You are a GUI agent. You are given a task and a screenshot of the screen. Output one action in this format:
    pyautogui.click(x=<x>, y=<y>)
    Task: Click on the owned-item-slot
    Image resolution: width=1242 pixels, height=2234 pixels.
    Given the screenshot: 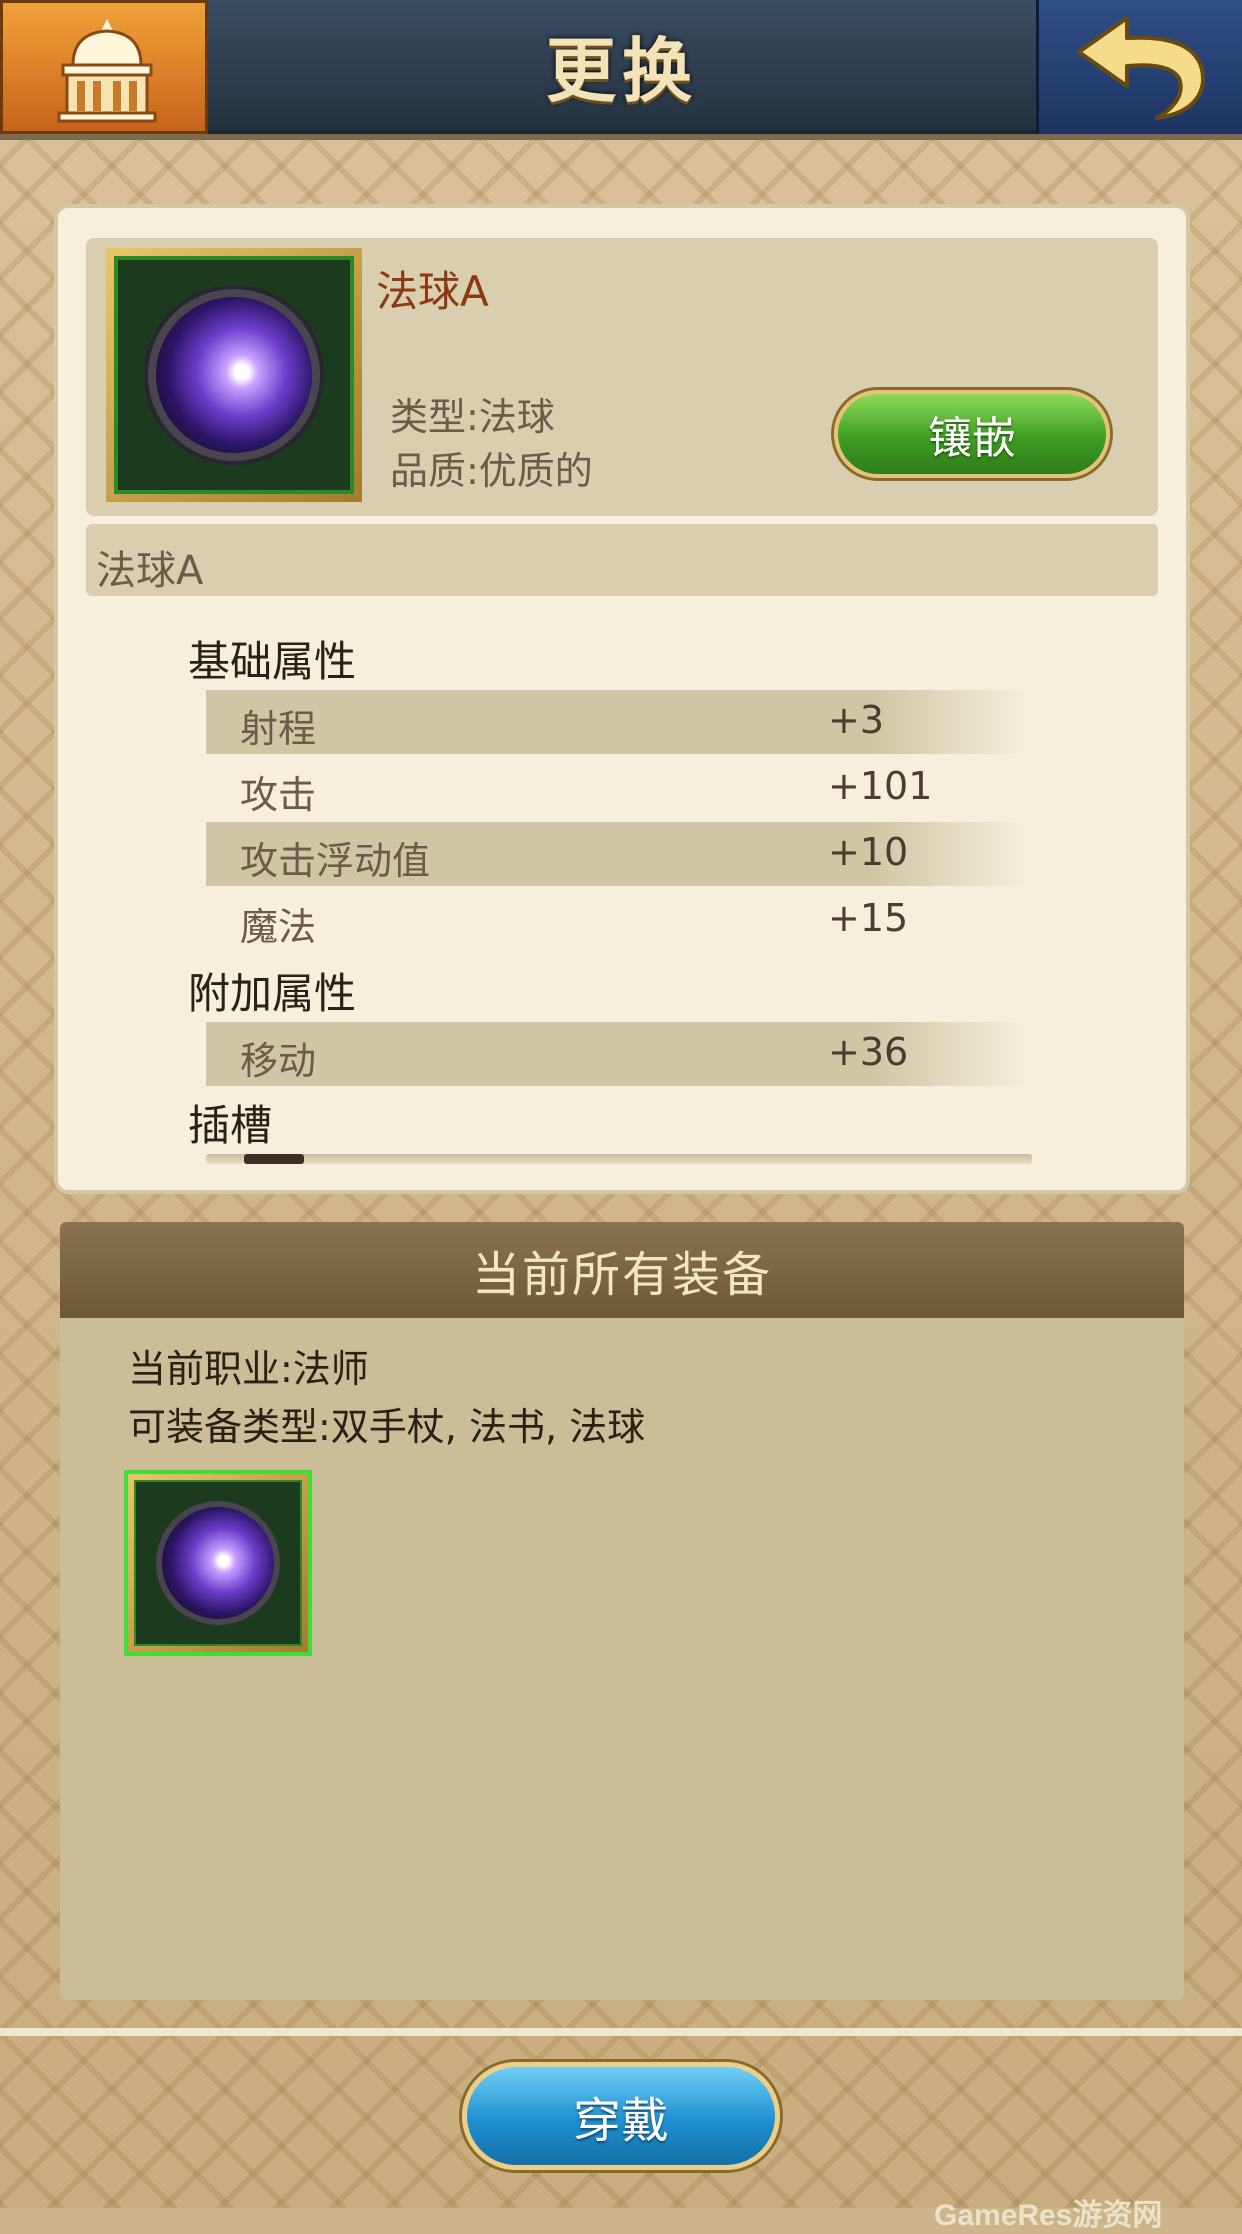 What is the action you would take?
    pyautogui.click(x=218, y=1563)
    